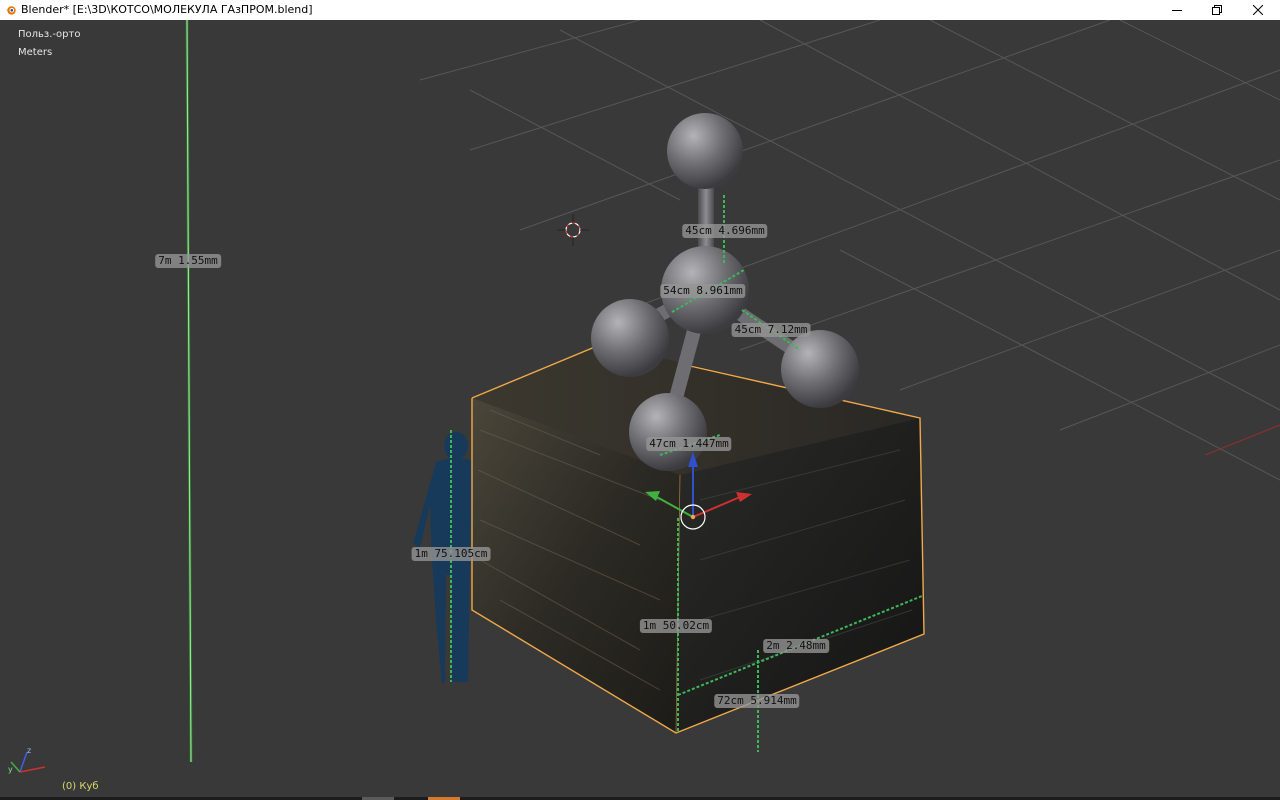  What do you see at coordinates (29, 750) in the screenshot?
I see `svg-text: z` at bounding box center [29, 750].